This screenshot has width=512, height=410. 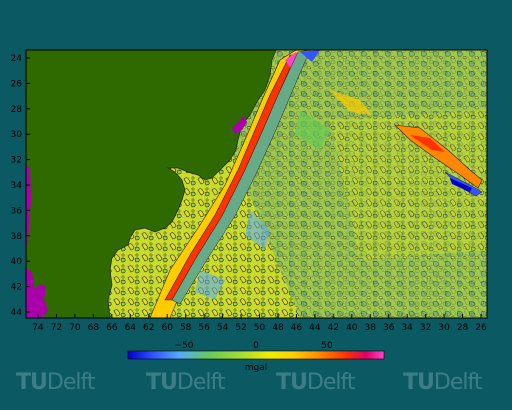 I want to click on colorbar-tick-label: 0, so click(x=256, y=346).